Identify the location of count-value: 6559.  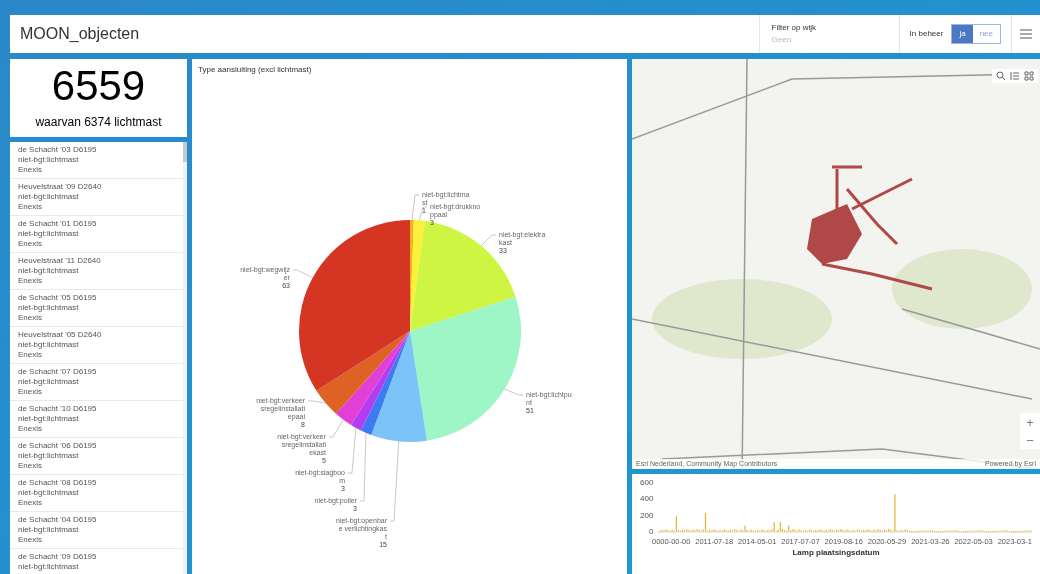
(98, 86).